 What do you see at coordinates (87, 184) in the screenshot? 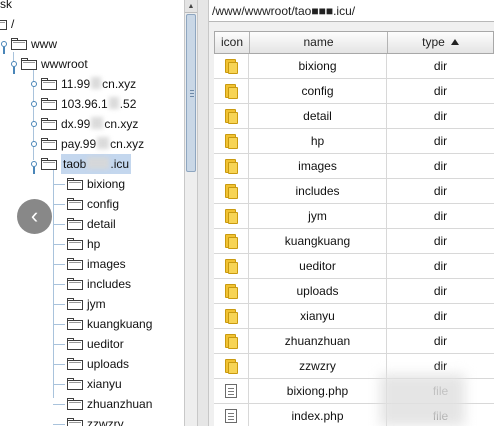
I see `tree-item-child: bixiong` at bounding box center [87, 184].